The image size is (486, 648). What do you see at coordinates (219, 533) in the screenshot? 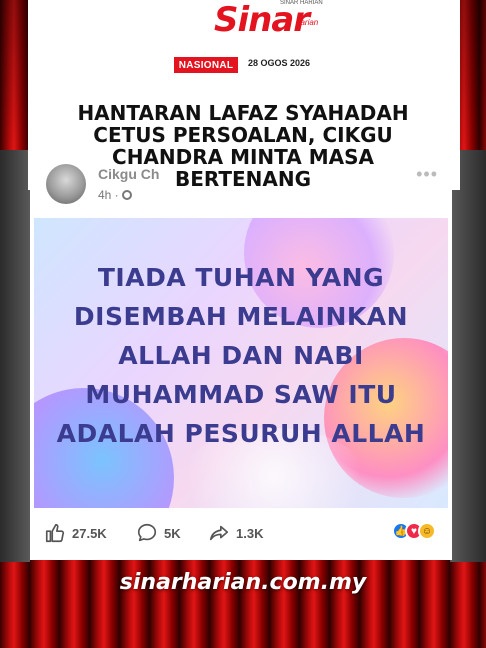
I see `share-icon` at bounding box center [219, 533].